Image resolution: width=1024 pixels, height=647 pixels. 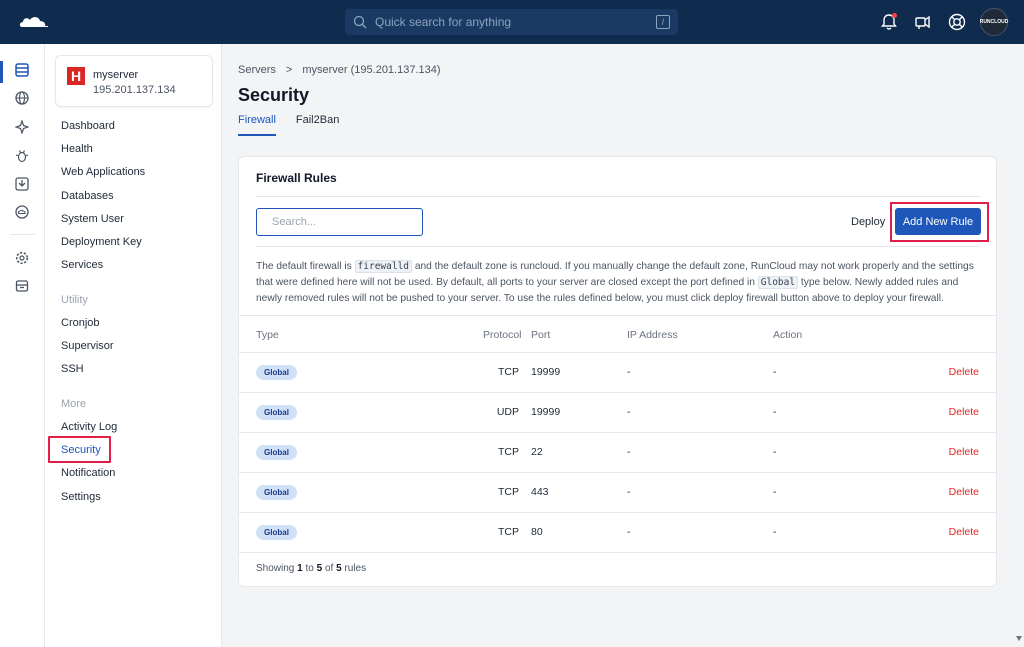 I want to click on notice-text: The default firewall is, so click(x=305, y=266).